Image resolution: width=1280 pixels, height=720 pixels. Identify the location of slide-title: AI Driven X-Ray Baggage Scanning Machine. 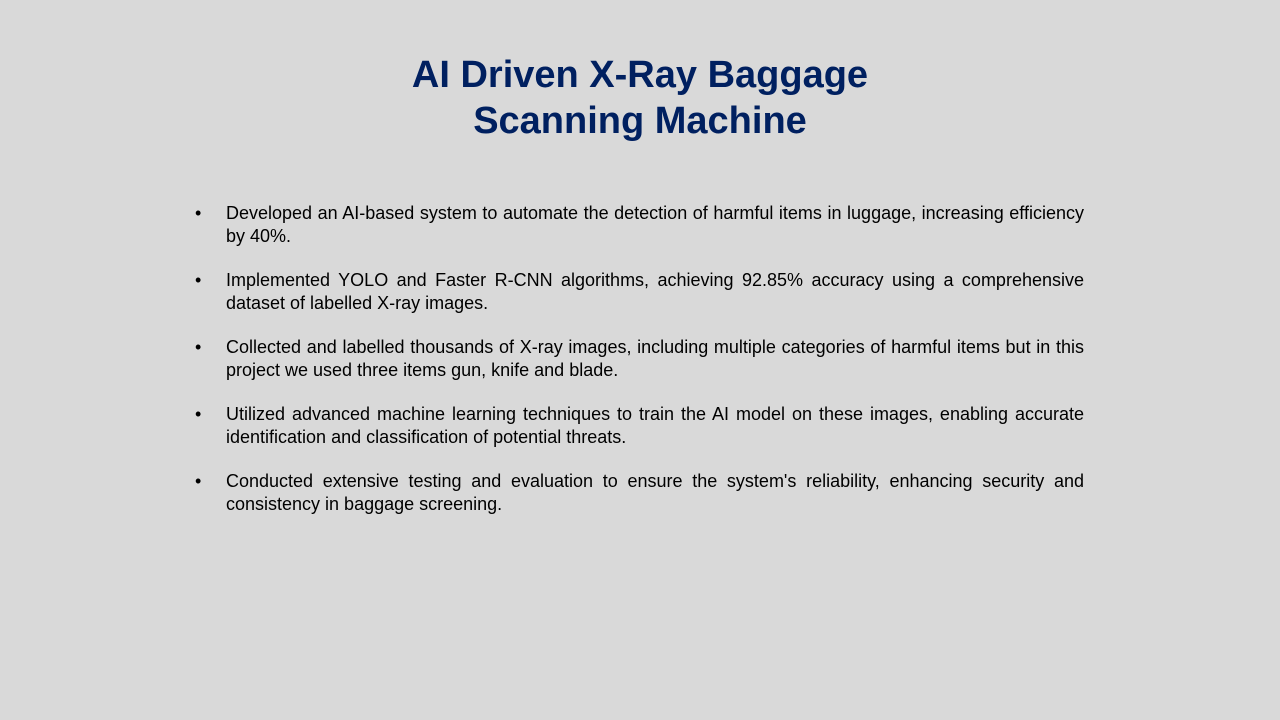
(640, 98).